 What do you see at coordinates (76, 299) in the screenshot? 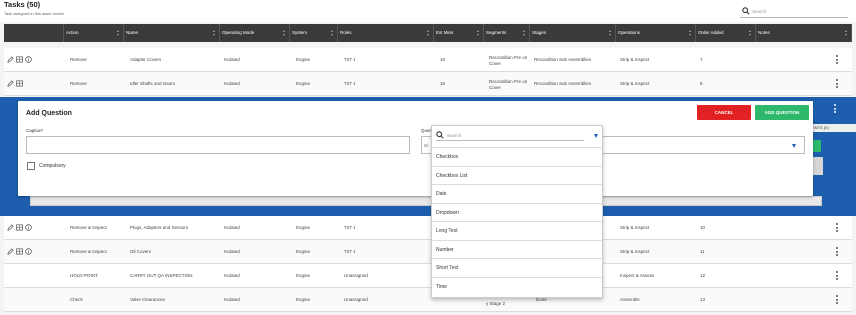
I see `cell-action: Check` at bounding box center [76, 299].